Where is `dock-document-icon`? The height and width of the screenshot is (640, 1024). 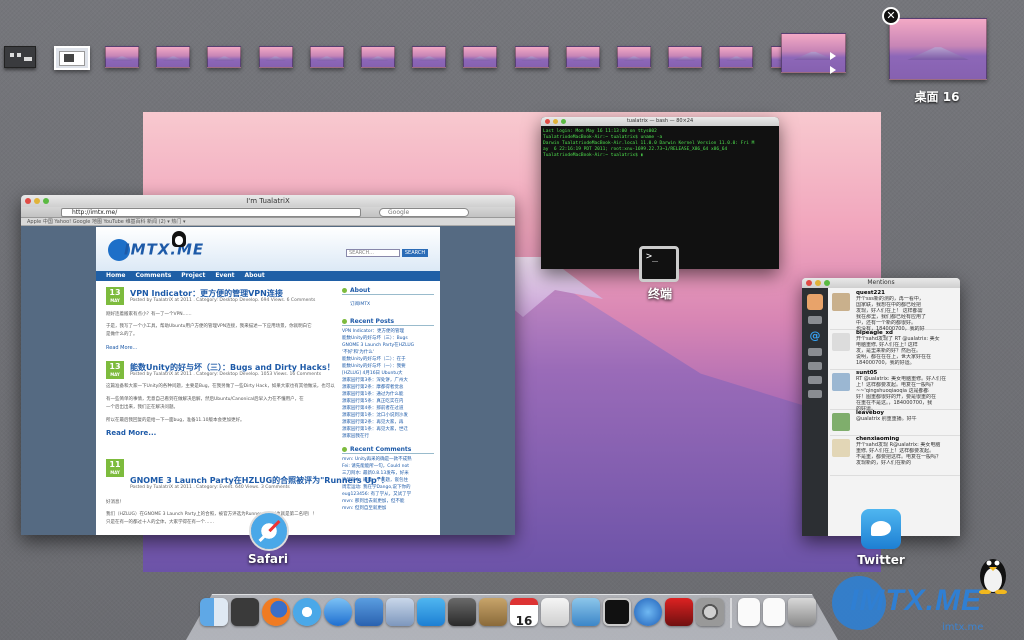
dock-document-icon is located at coordinates (749, 612).